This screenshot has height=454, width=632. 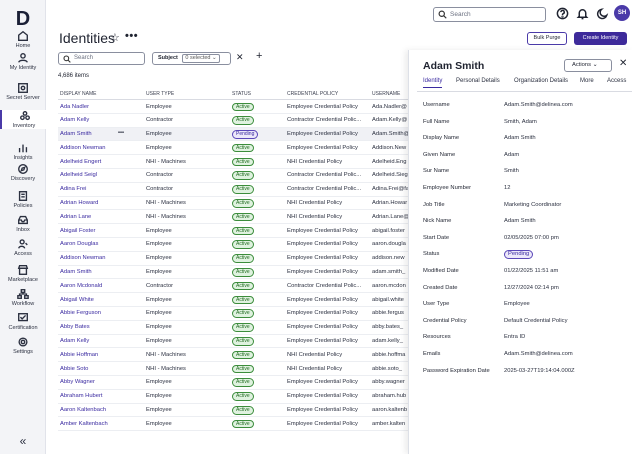 I want to click on column-header-status: Status, so click(x=241, y=94).